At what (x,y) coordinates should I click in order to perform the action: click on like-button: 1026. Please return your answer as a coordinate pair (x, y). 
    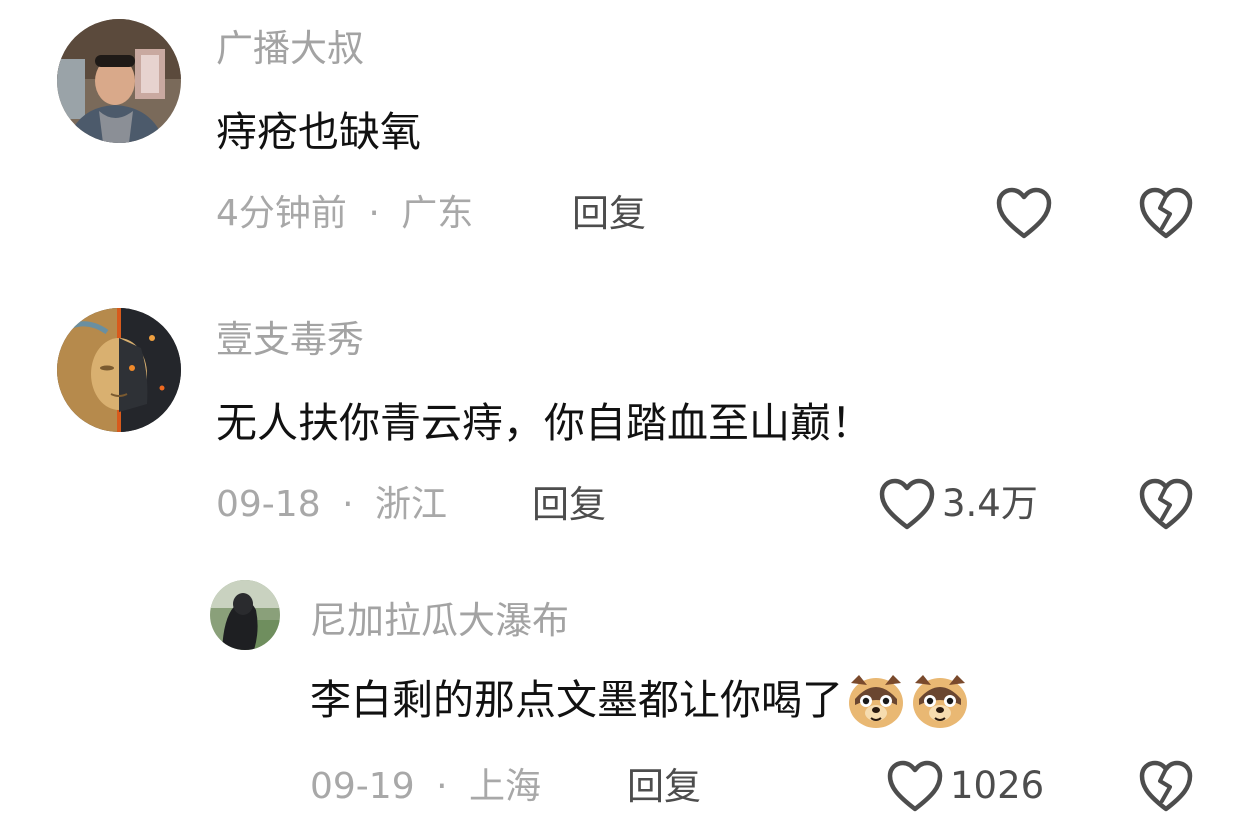
    Looking at the image, I should click on (965, 786).